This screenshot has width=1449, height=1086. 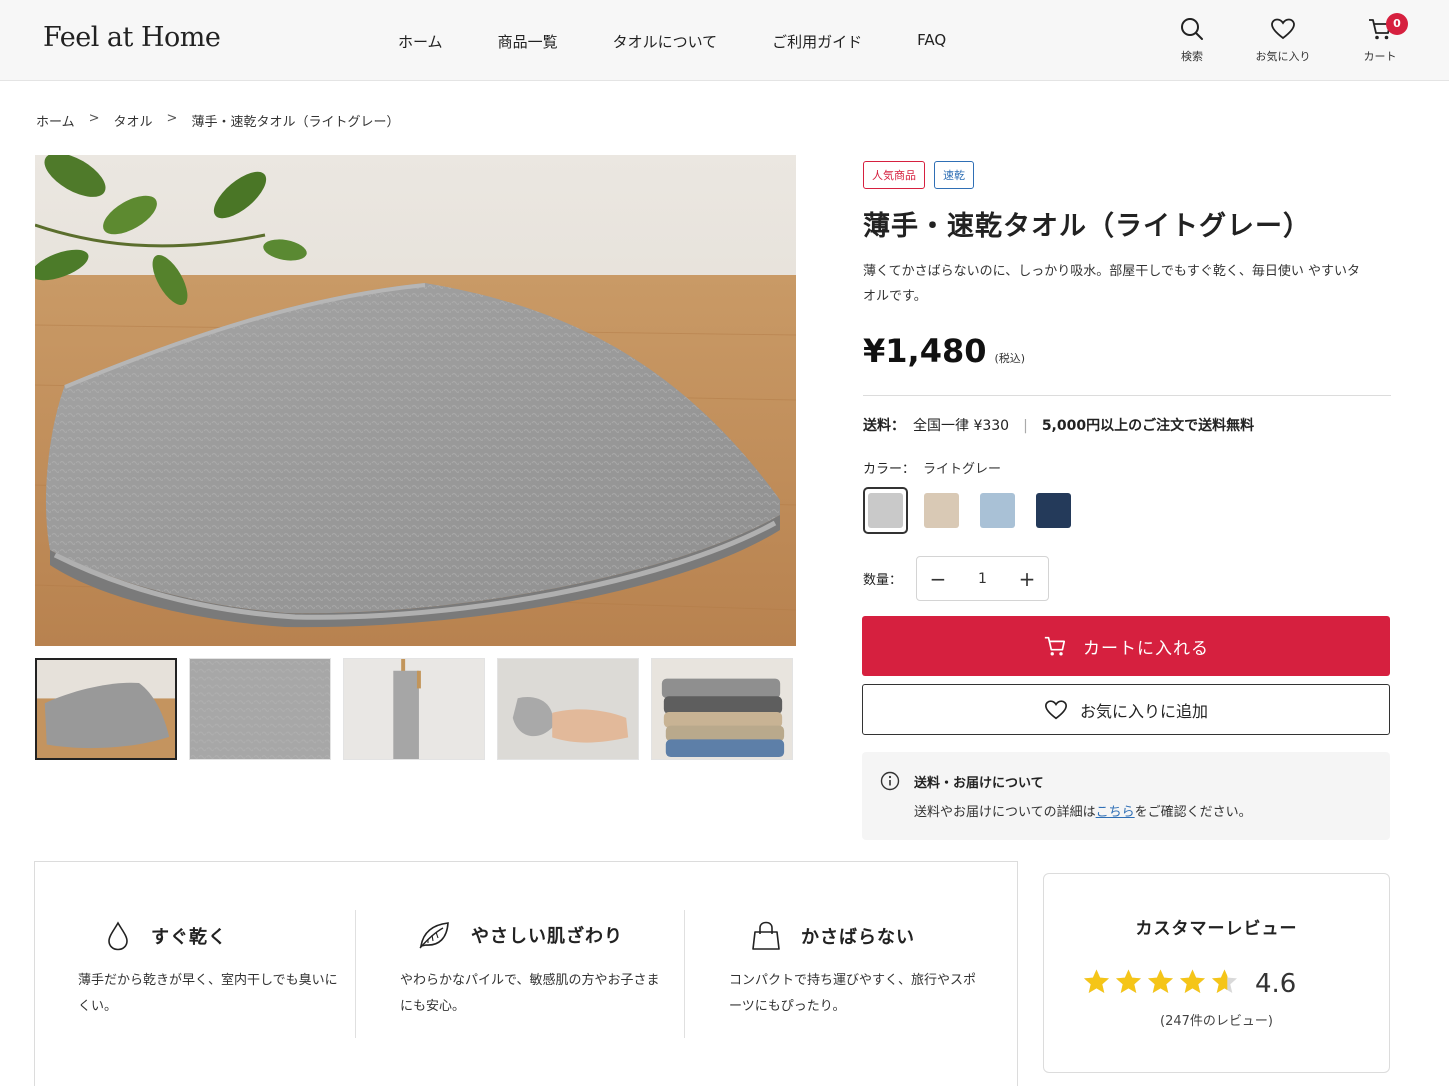 I want to click on shipping-info: 送料： 全国一律 ¥330 | 5,000円以上のご注文で送料無料, so click(x=1058, y=425).